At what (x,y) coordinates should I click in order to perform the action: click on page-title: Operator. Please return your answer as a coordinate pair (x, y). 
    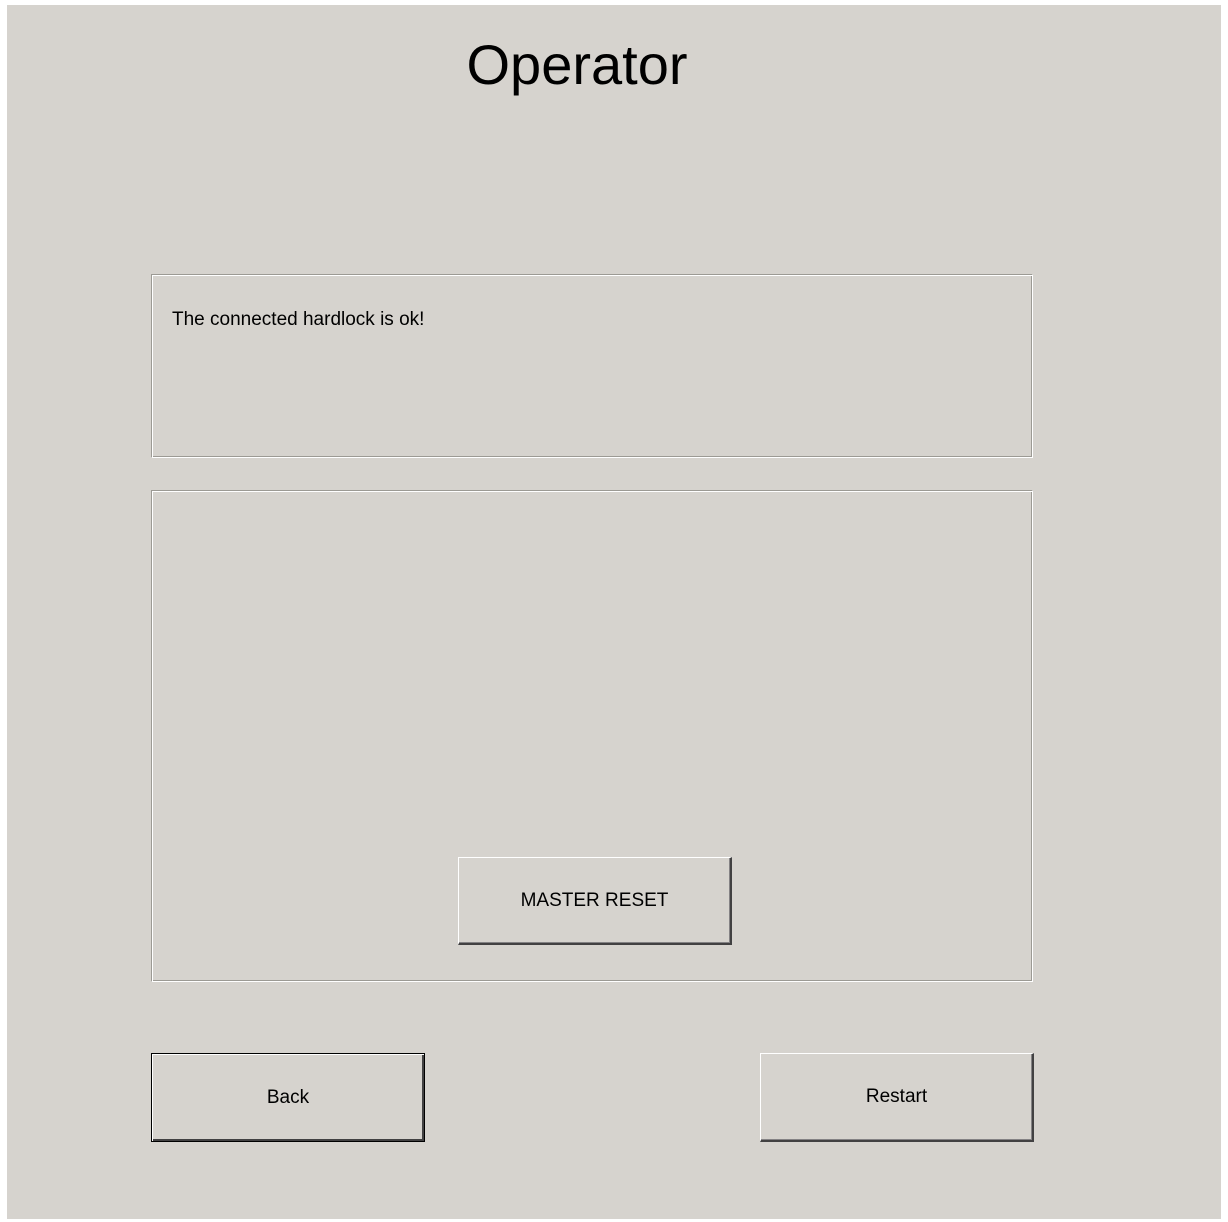
    Looking at the image, I should click on (577, 64).